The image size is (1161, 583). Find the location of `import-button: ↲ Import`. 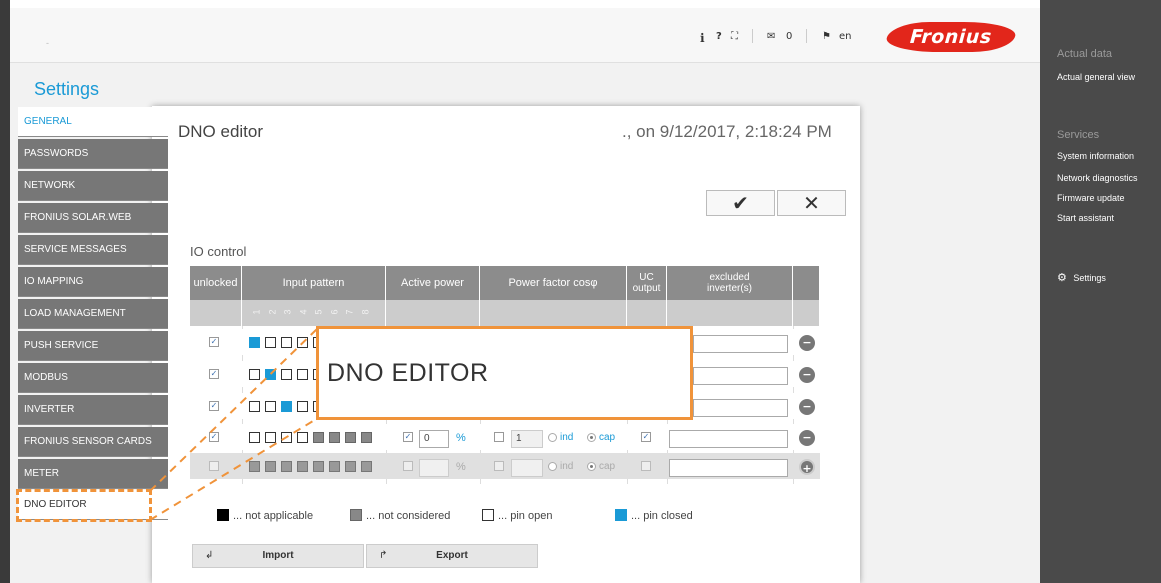

import-button: ↲ Import is located at coordinates (278, 556).